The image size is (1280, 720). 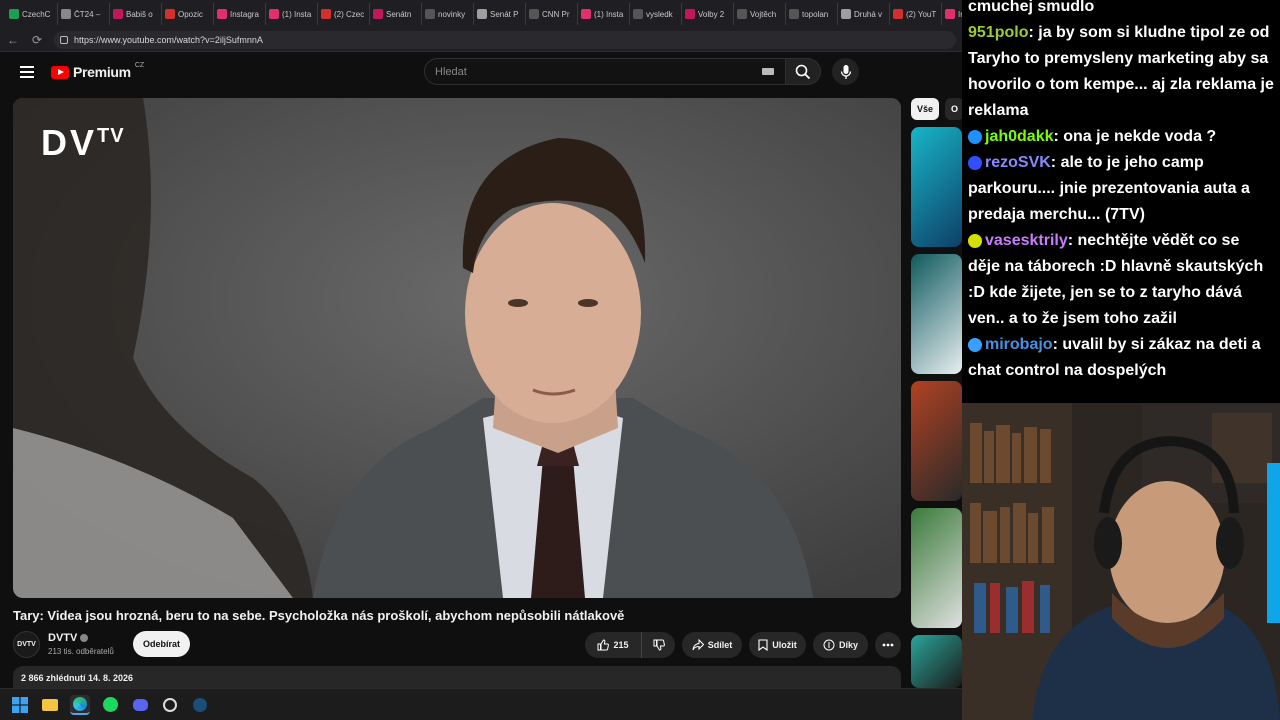 What do you see at coordinates (200, 705) in the screenshot?
I see `steam-icon` at bounding box center [200, 705].